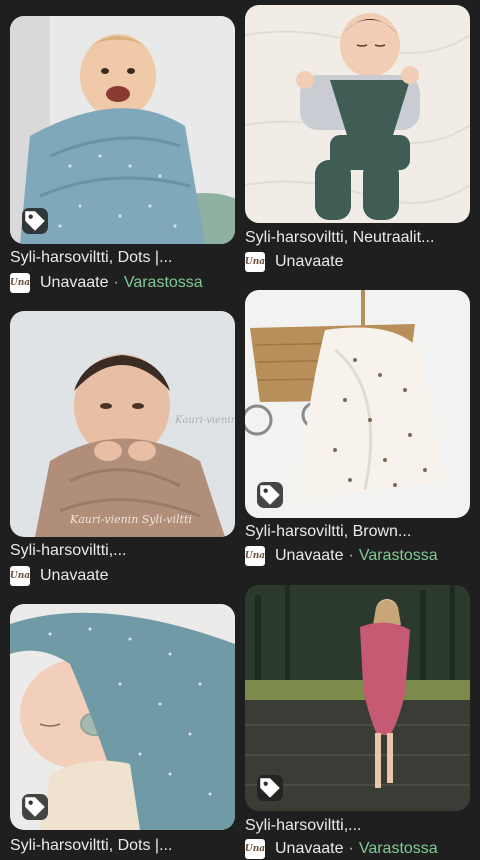 The image size is (480, 860). I want to click on result-image-3: Kauri-vienin Kauri-vienin Syli-viltti, so click(122, 424).